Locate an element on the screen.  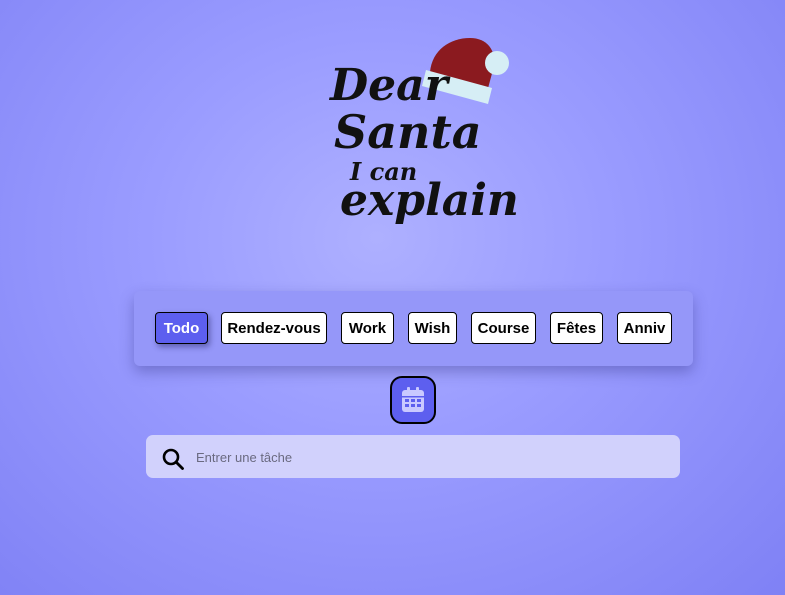
tab-todo: Todo is located at coordinates (181, 328).